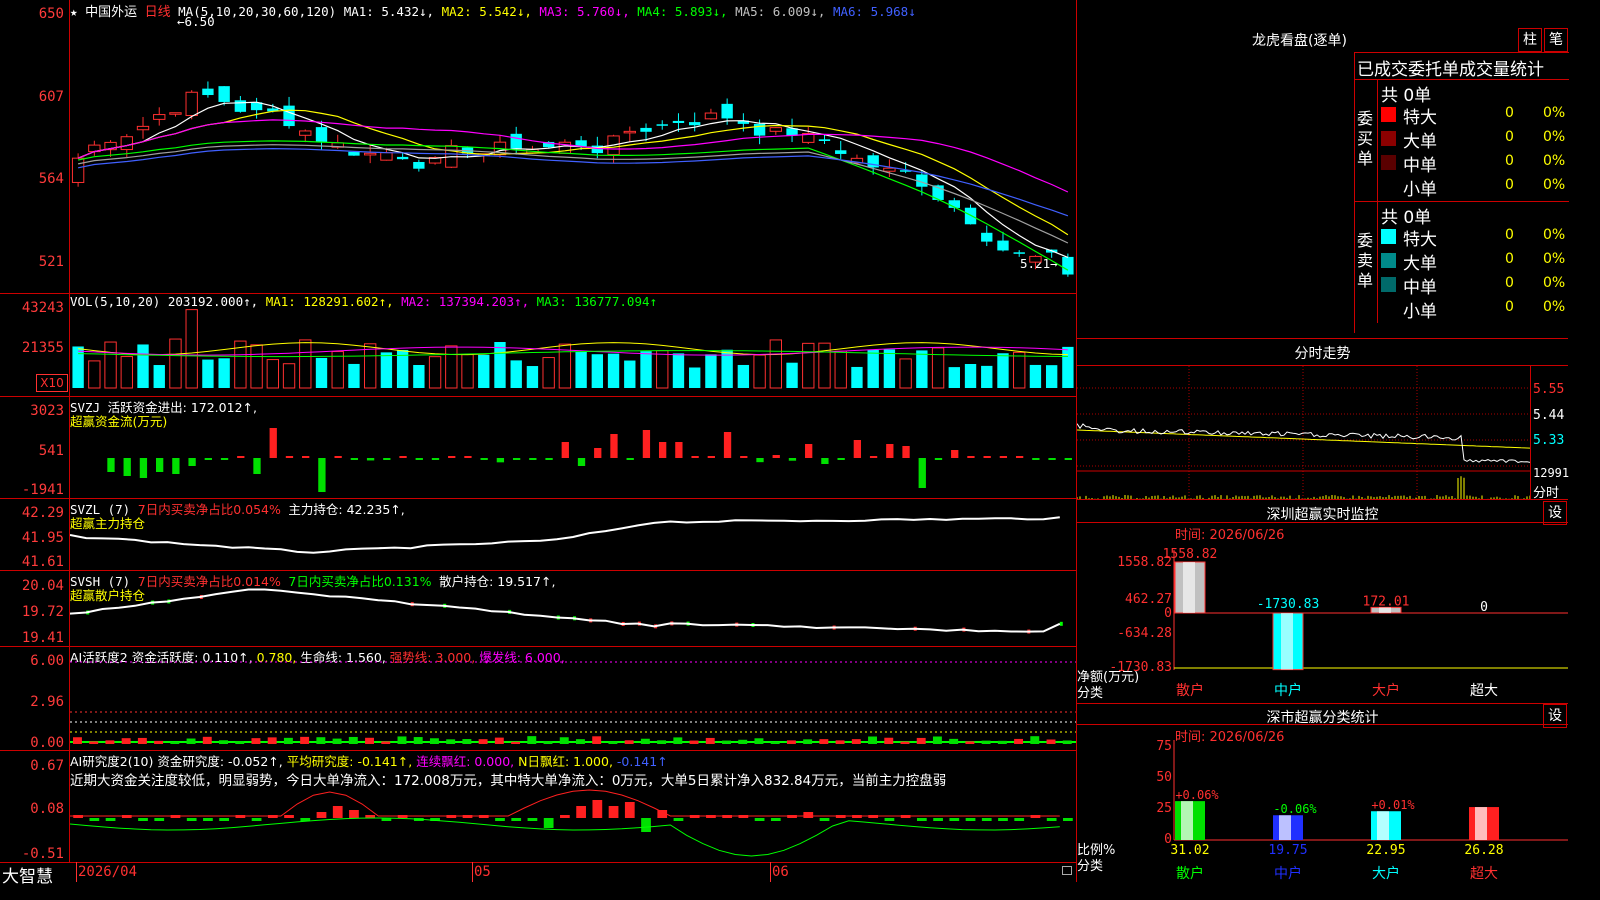 The image size is (1600, 900). Describe the element at coordinates (1164, 747) in the screenshot. I see `class-axis-label: 75` at that location.